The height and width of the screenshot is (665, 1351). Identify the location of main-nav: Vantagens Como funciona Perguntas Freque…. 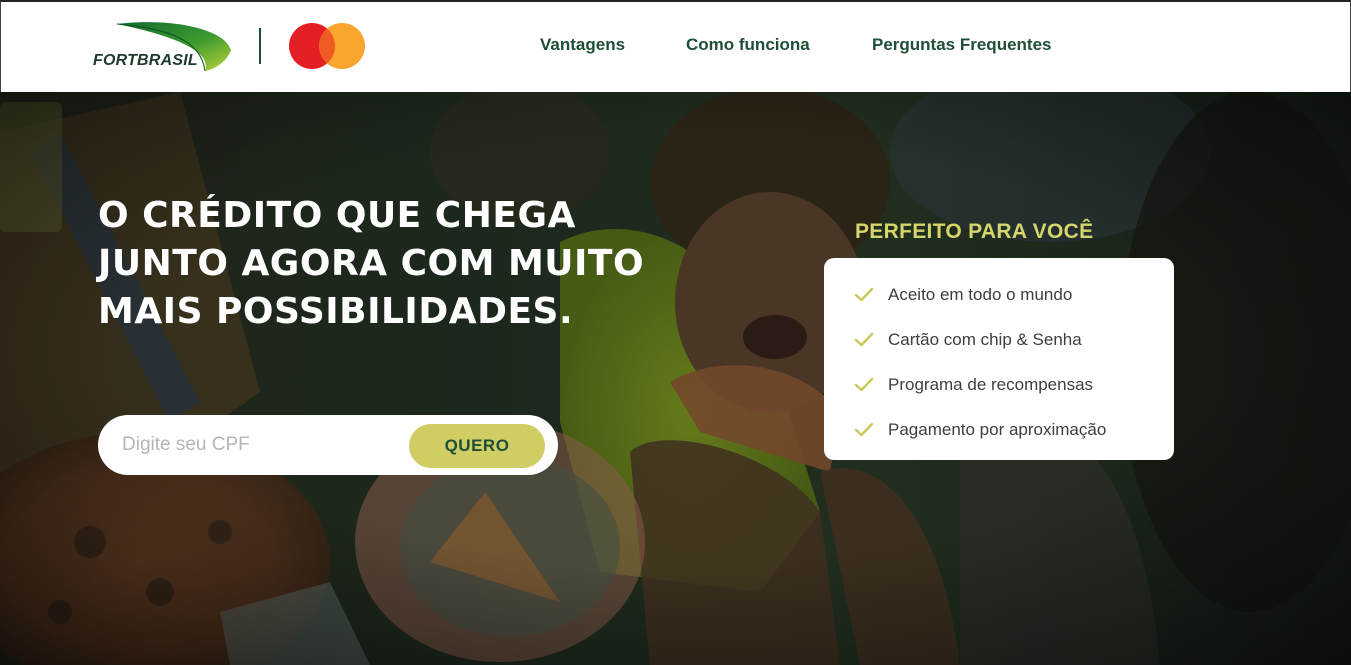
(675, 47).